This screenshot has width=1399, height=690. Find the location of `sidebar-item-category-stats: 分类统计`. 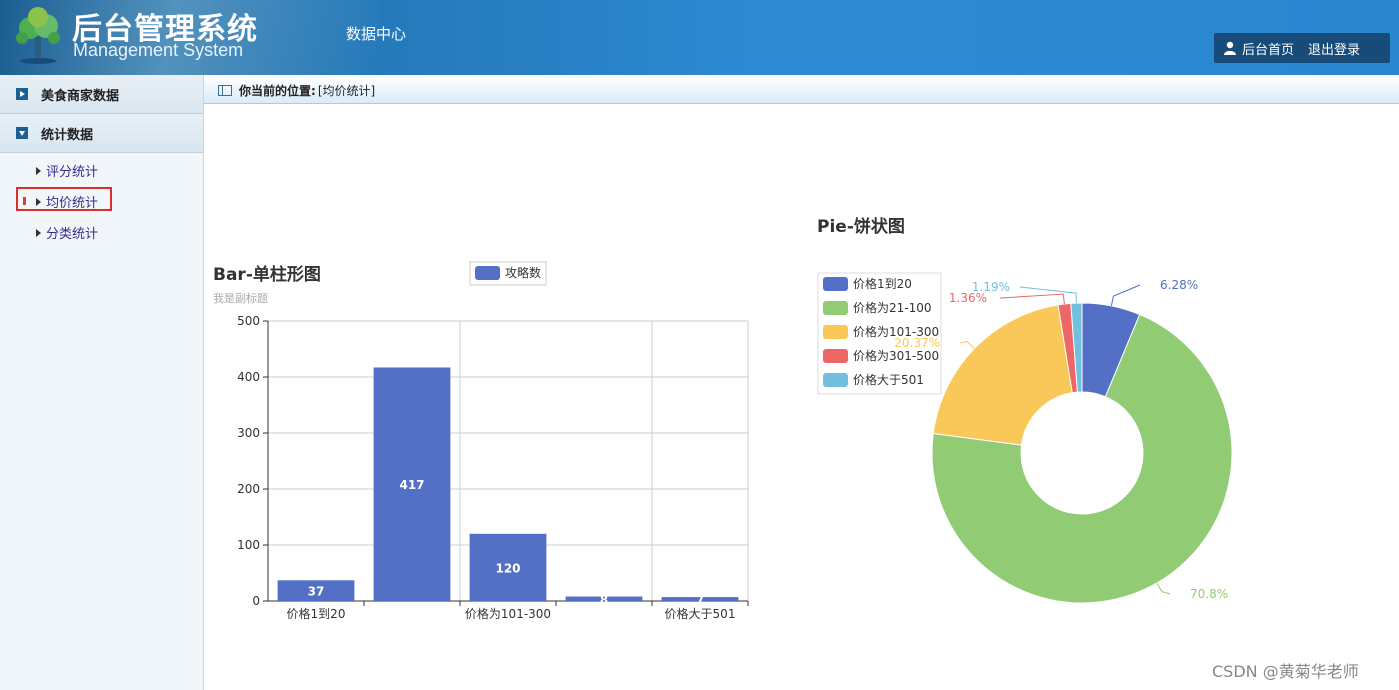

sidebar-item-category-stats: 分类统计 is located at coordinates (101, 232).